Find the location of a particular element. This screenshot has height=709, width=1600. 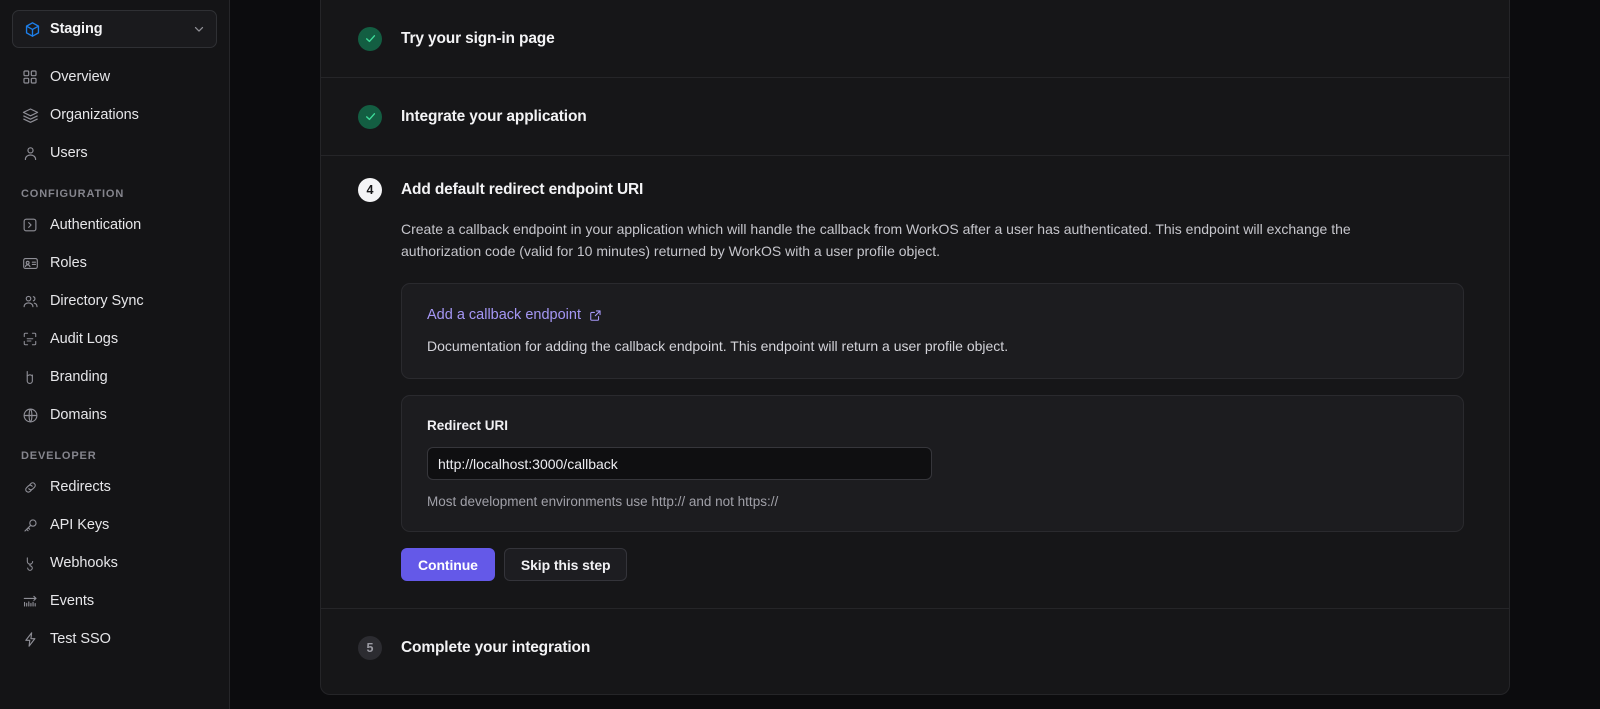

sidebar-item-api-keys: API Keys is located at coordinates (114, 525).